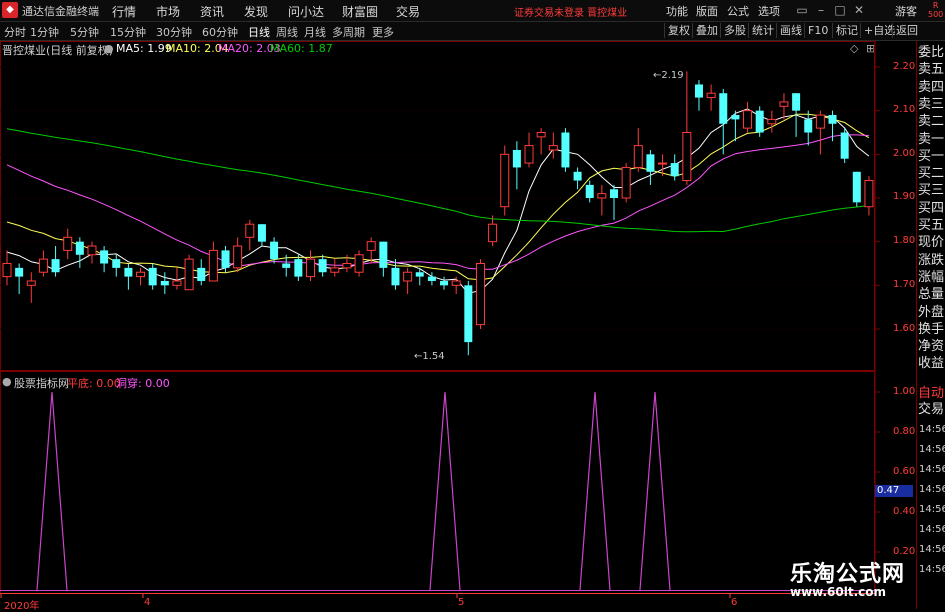  I want to click on quote-field: 外盘, so click(931, 312).